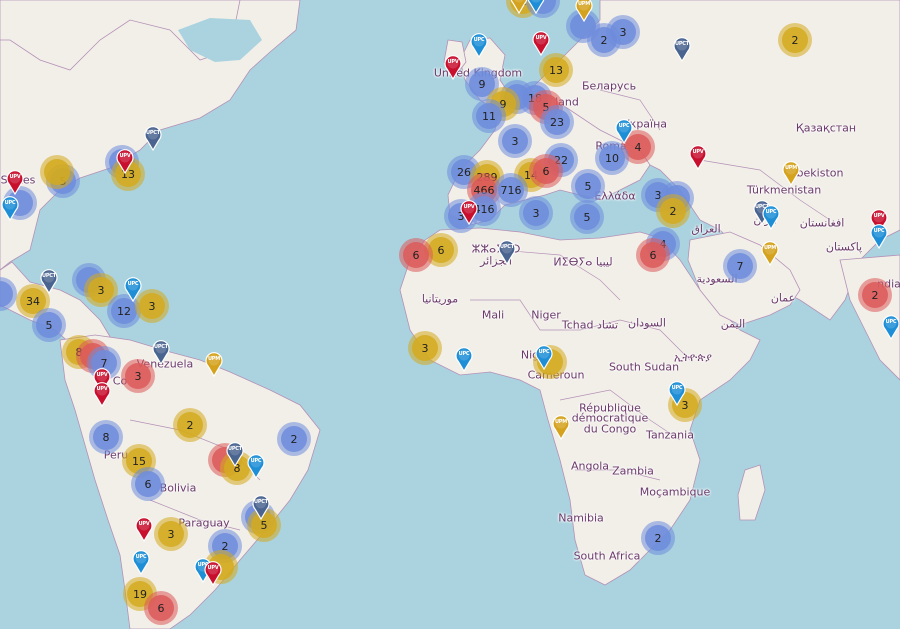  I want to click on map-pin-marker, so click(536, 7).